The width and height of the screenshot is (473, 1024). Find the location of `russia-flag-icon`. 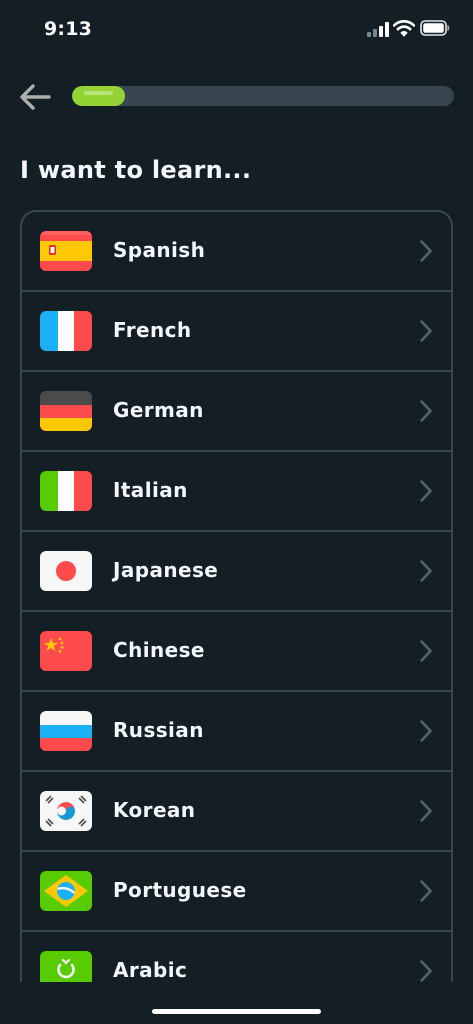

russia-flag-icon is located at coordinates (66, 731).